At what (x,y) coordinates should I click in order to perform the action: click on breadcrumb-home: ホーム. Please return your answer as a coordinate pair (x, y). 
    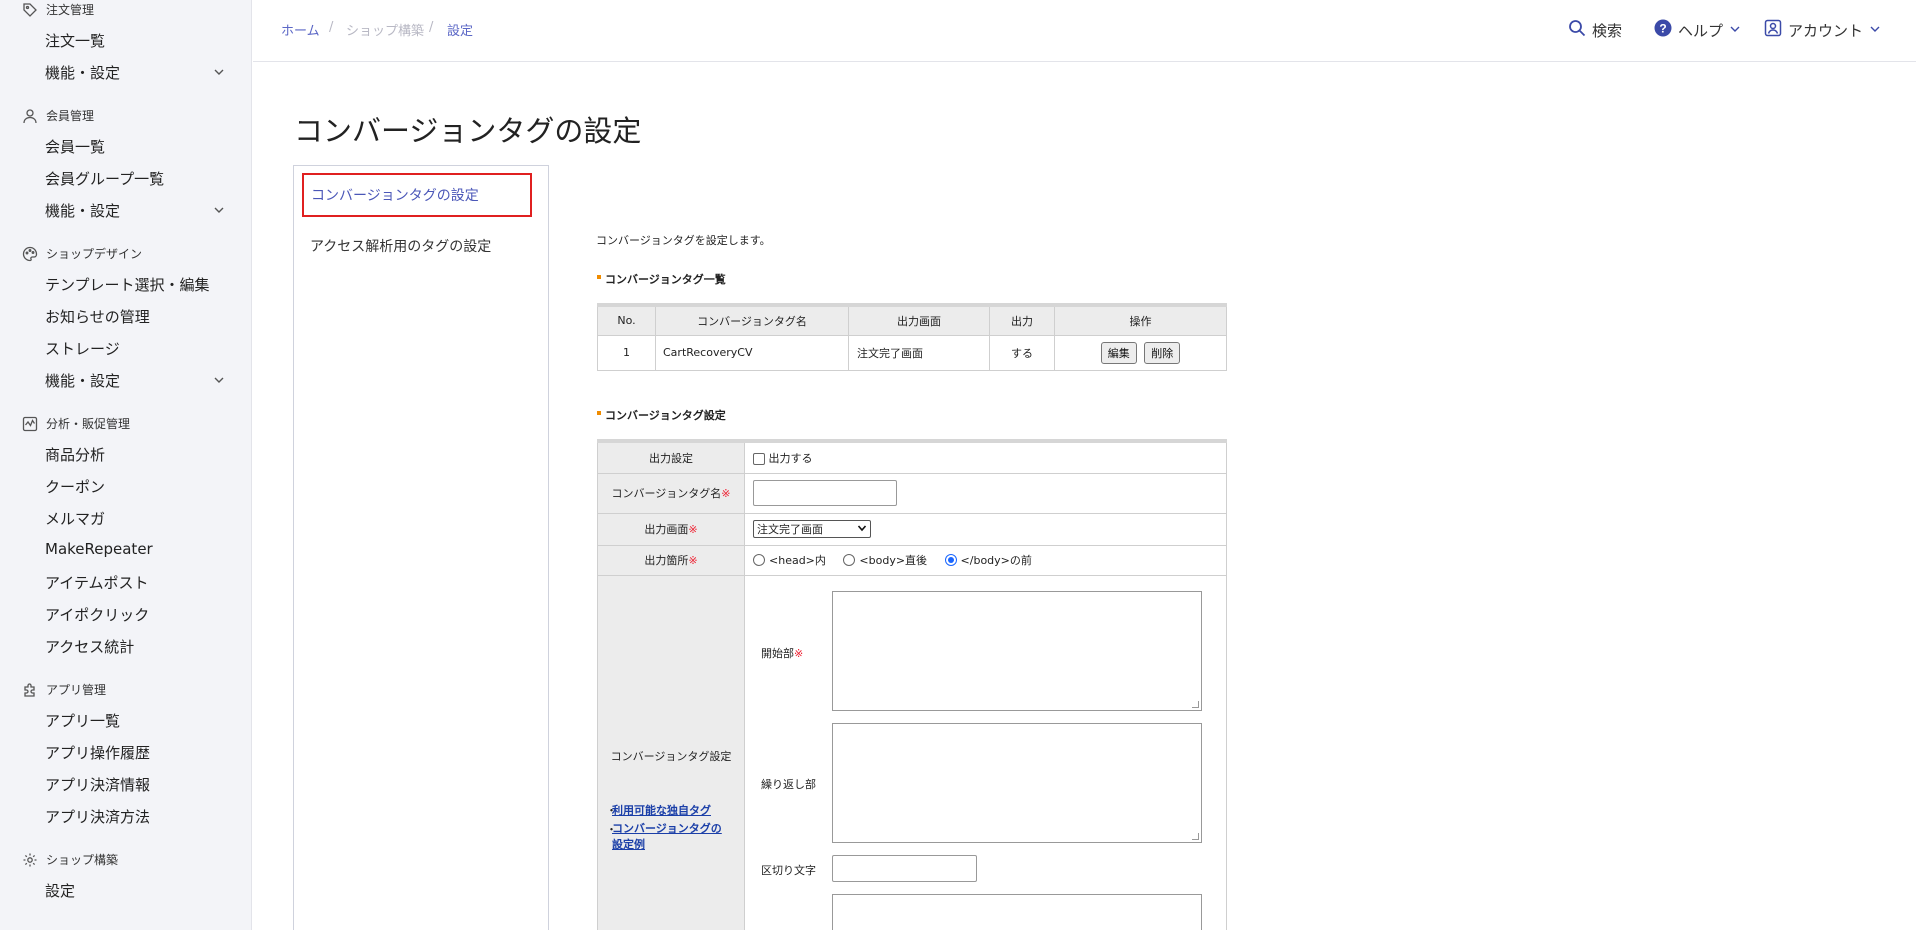
    Looking at the image, I should click on (300, 29).